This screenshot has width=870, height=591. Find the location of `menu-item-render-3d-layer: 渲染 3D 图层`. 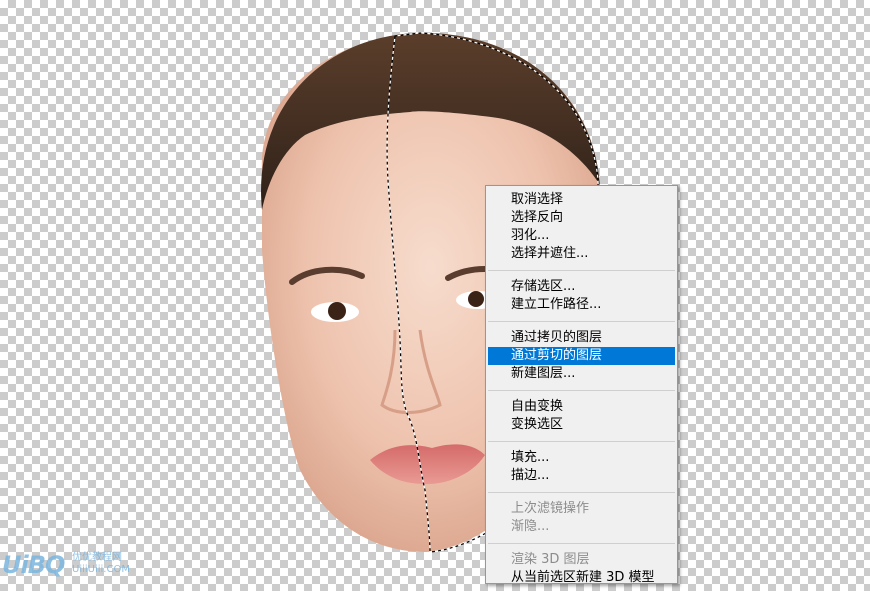

menu-item-render-3d-layer: 渲染 3D 图层 is located at coordinates (550, 559).